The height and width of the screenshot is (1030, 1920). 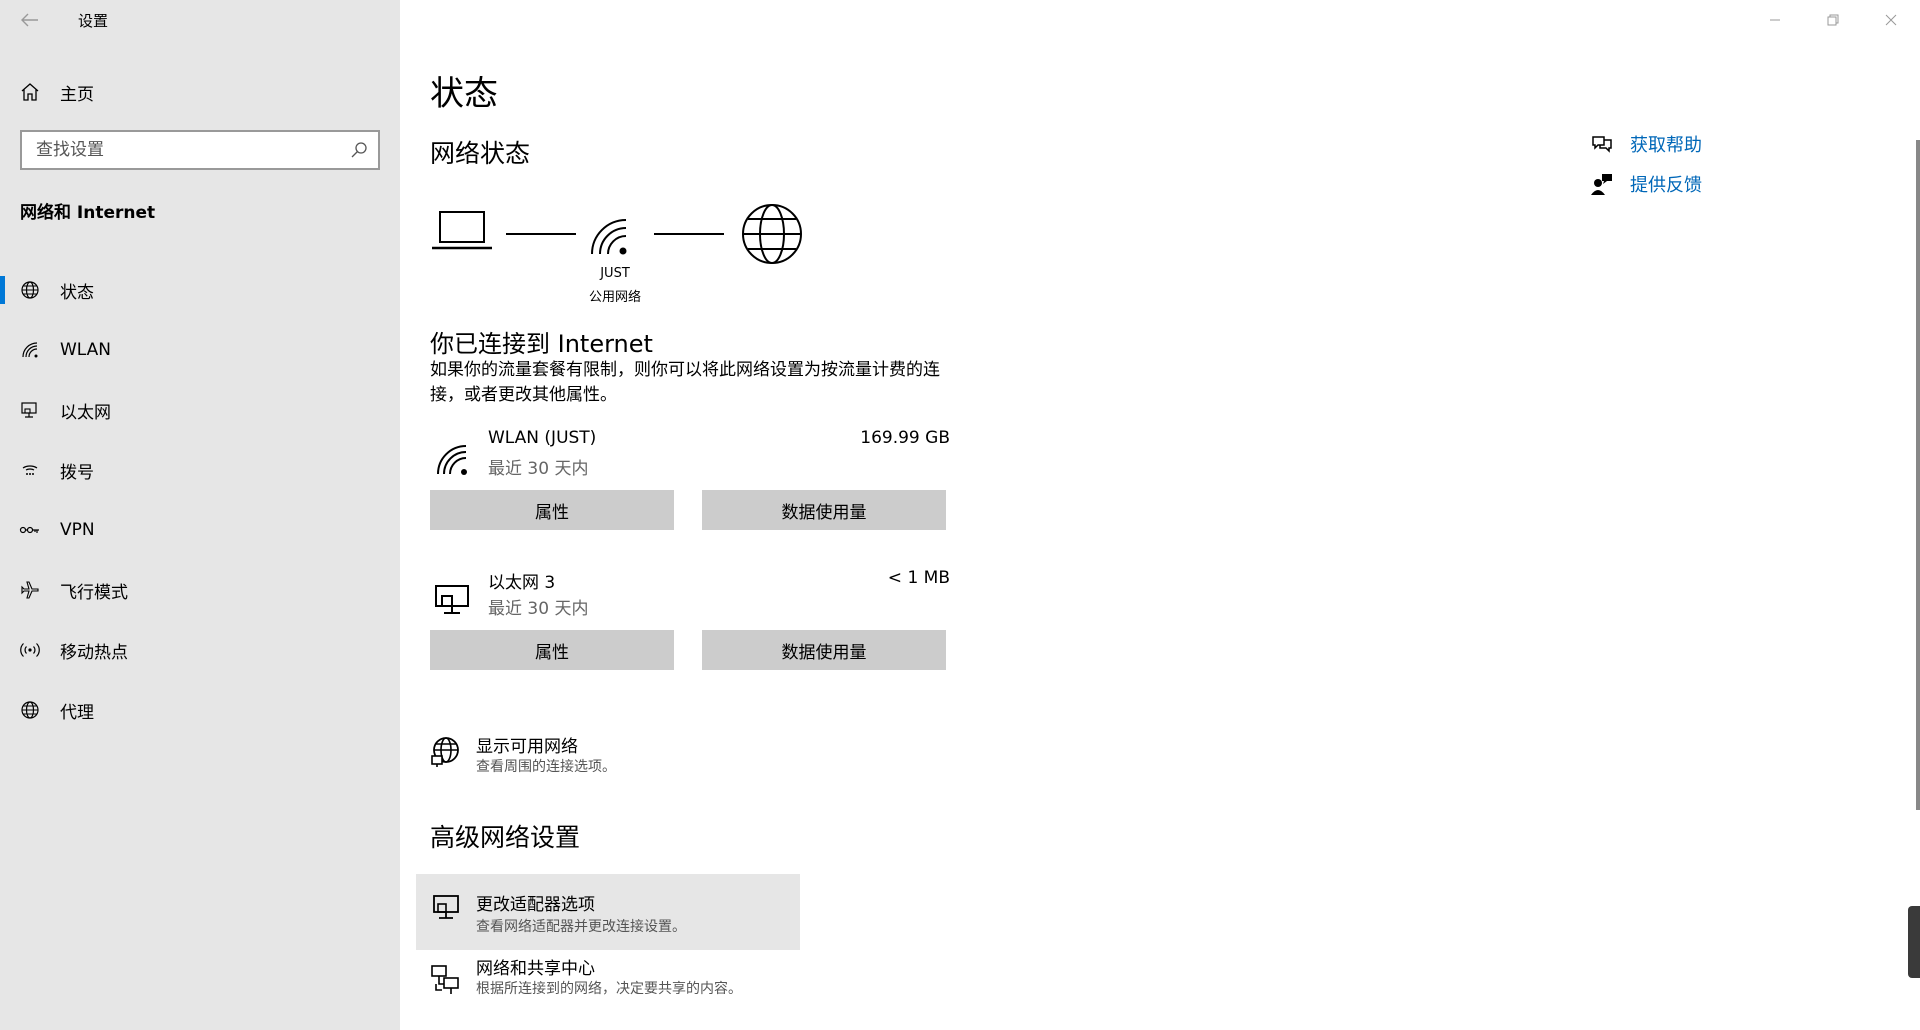 What do you see at coordinates (200, 410) in the screenshot?
I see `sidebar-item-ethernet: 以太网` at bounding box center [200, 410].